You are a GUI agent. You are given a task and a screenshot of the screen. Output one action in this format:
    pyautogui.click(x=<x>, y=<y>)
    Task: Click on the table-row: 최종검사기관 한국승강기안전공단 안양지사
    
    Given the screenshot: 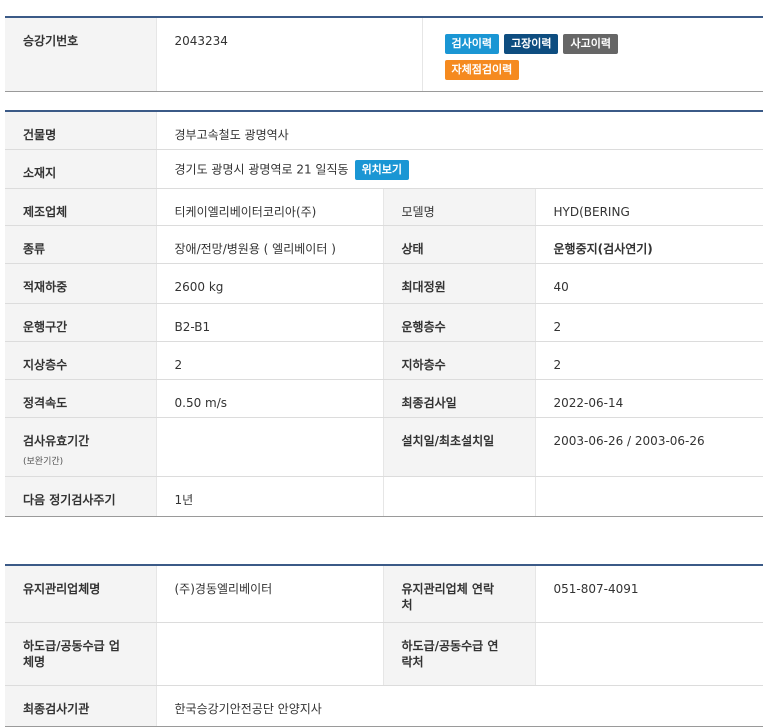 What is the action you would take?
    pyautogui.click(x=384, y=706)
    